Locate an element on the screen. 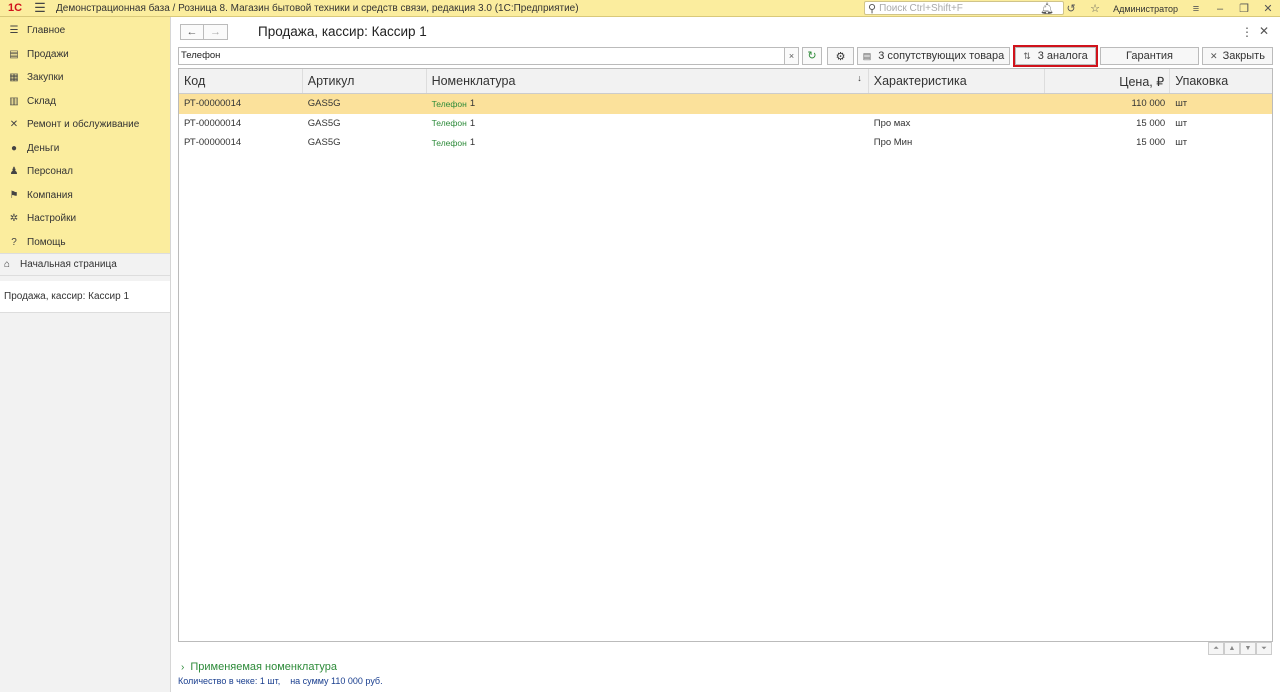  sidebar-item-money: ● Деньги is located at coordinates (85, 149).